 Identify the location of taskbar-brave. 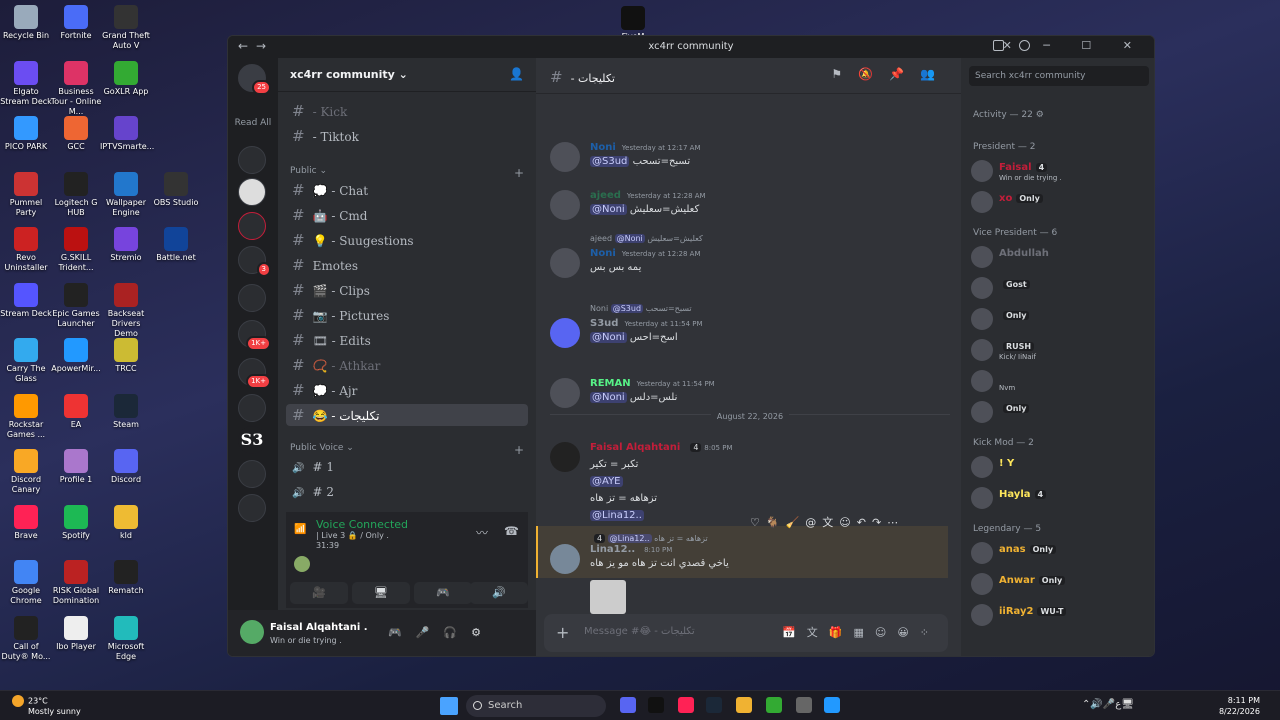
(686, 705).